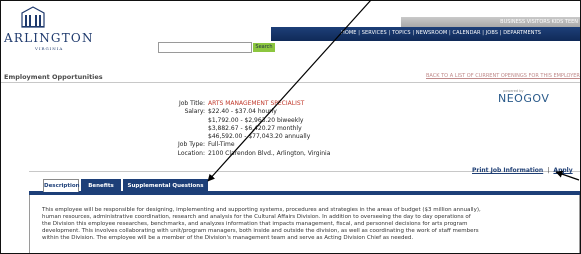  Describe the element at coordinates (221, 145) in the screenshot. I see `job-type-value: Full-Time` at that location.